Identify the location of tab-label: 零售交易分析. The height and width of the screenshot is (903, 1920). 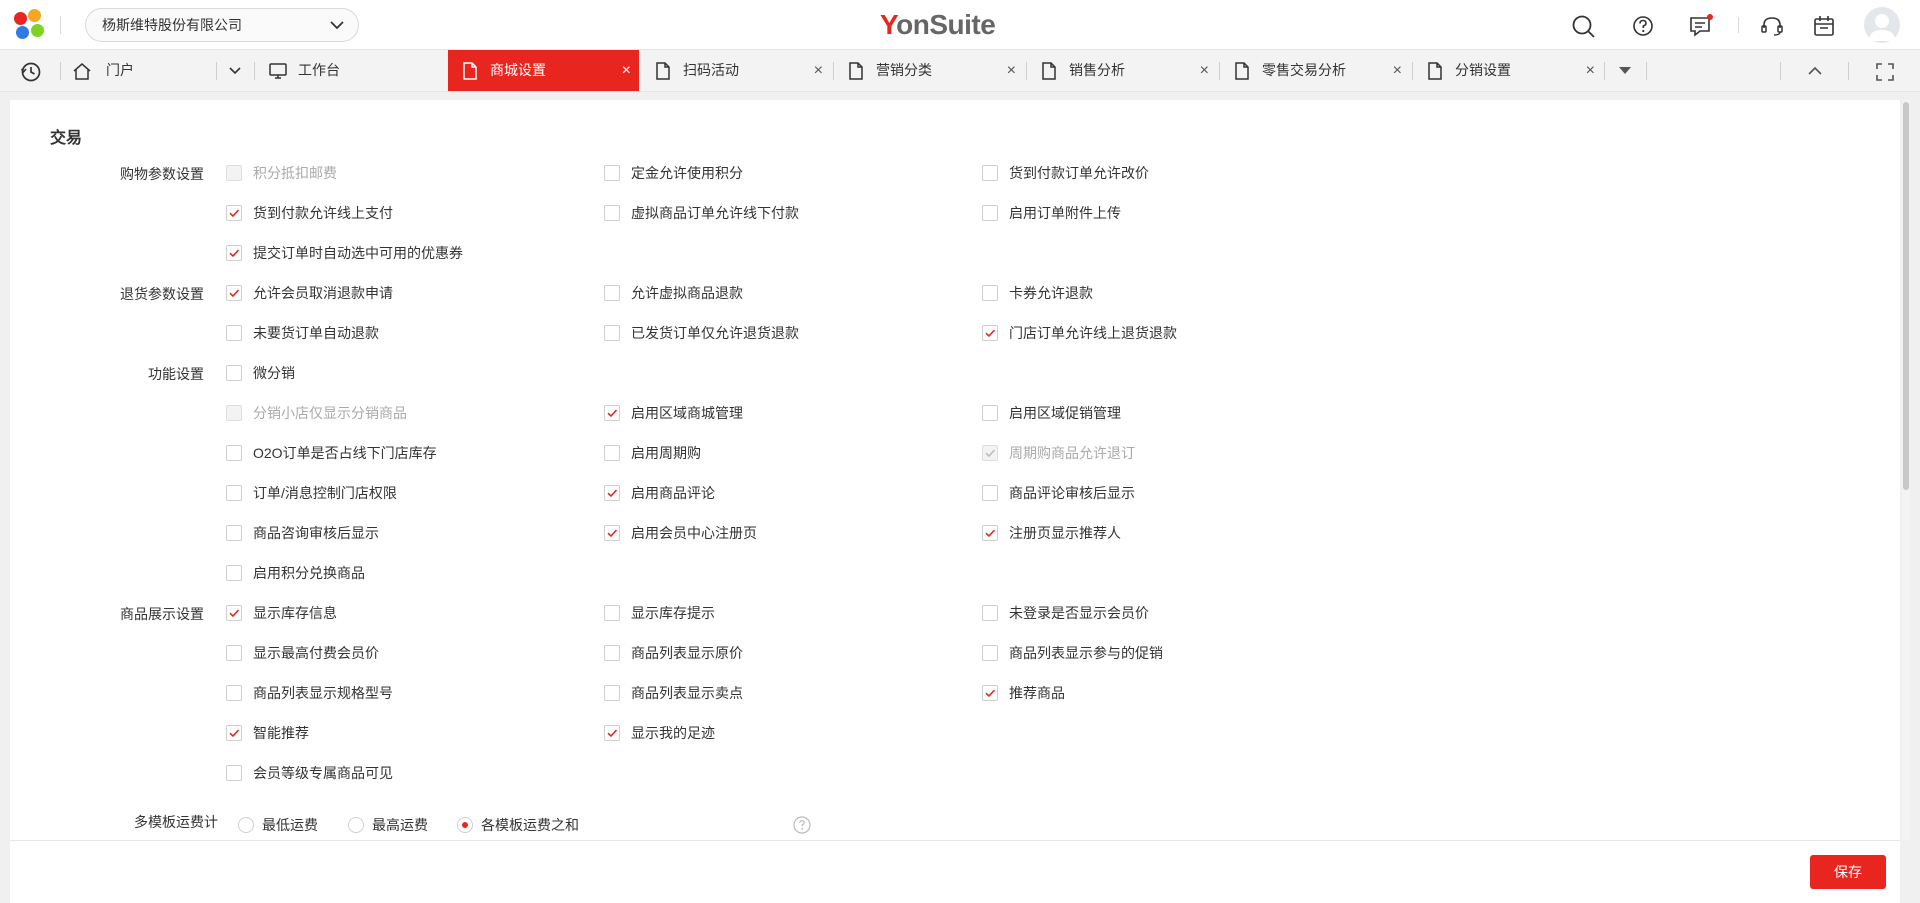
(1304, 70).